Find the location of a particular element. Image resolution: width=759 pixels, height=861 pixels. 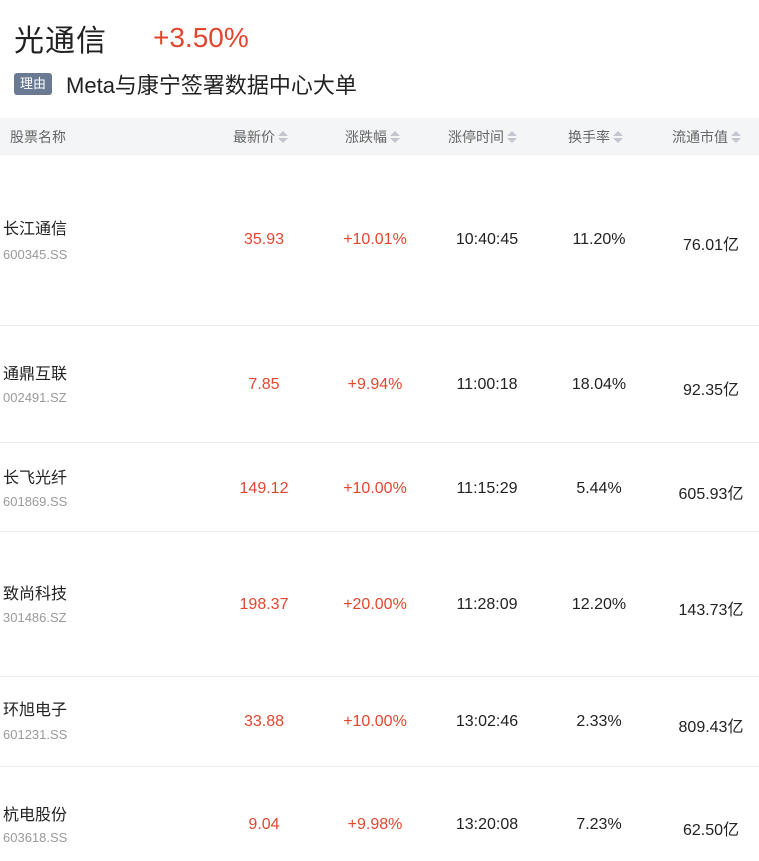

sector-change: +3.50% is located at coordinates (201, 37).